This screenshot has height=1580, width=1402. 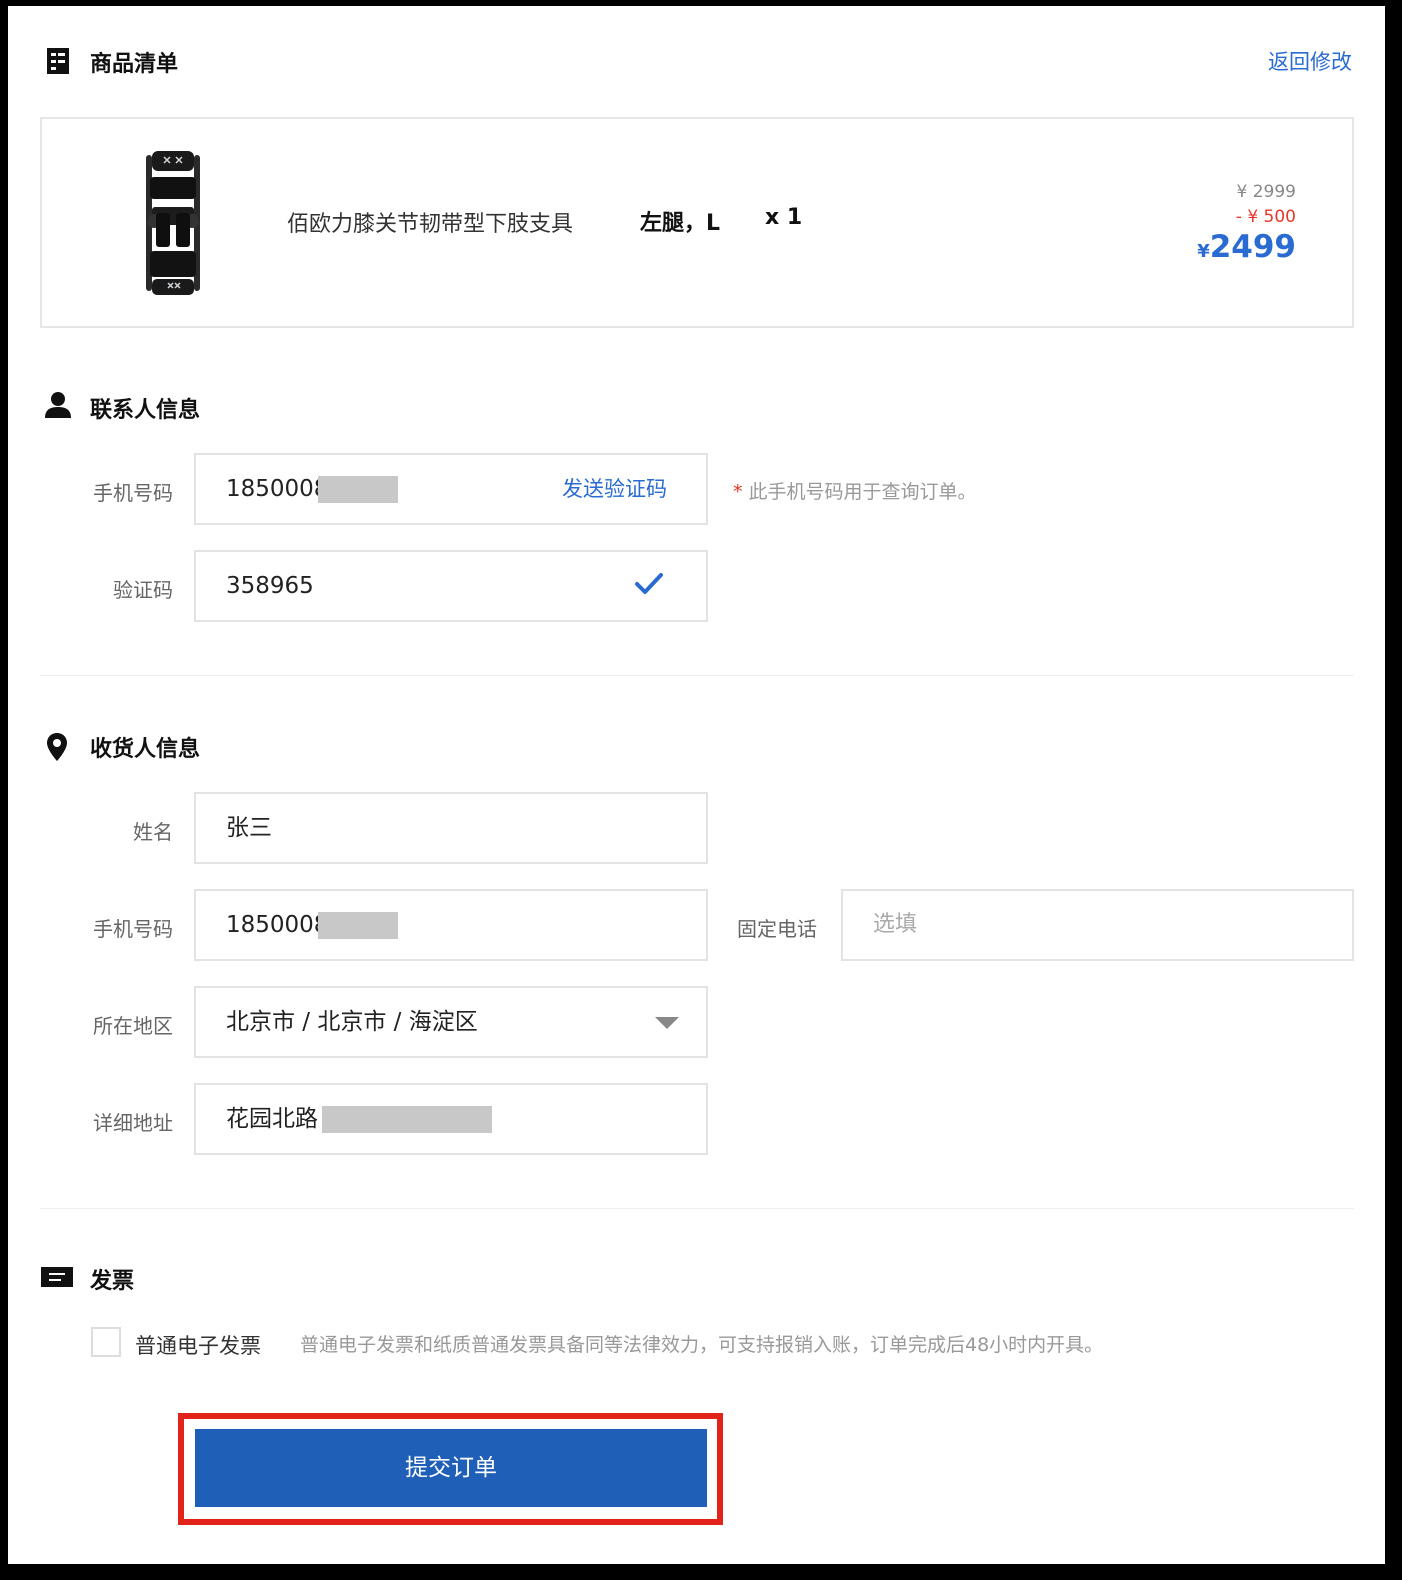 What do you see at coordinates (1310, 61) in the screenshot?
I see `back-to-edit-link: 返回修改` at bounding box center [1310, 61].